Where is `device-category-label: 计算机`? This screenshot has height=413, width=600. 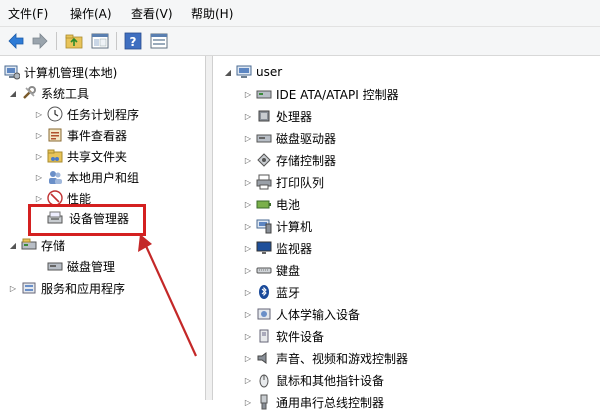 device-category-label: 计算机 is located at coordinates (294, 226).